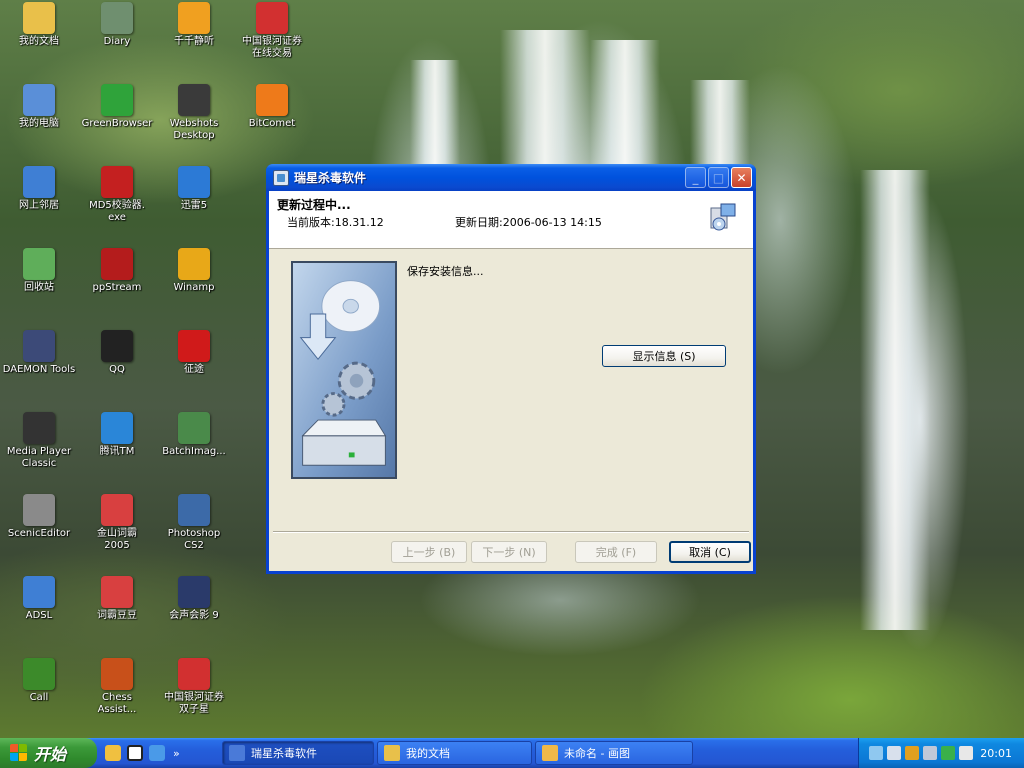  Describe the element at coordinates (392, 753) in the screenshot. I see `folder-icon` at that location.